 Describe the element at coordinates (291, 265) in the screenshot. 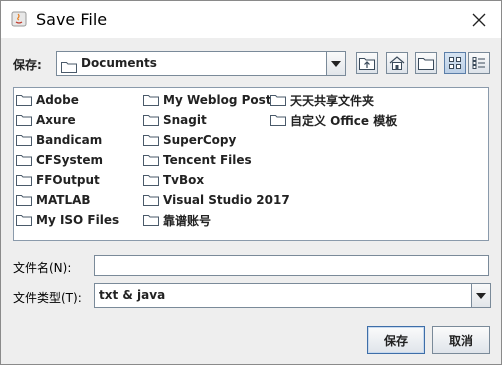

I see `filename-input` at that location.